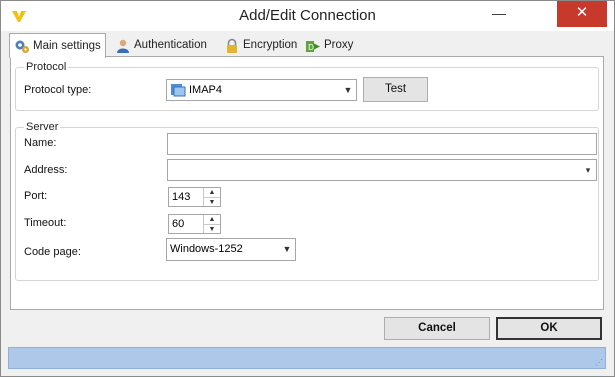 Image resolution: width=615 pixels, height=377 pixels. I want to click on protocol-type-select: IMAP4 ▼, so click(261, 90).